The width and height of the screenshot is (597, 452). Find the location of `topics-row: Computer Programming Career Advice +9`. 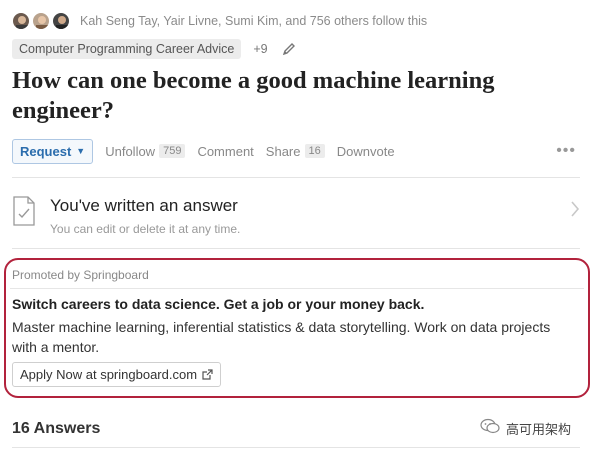

topics-row: Computer Programming Career Advice +9 is located at coordinates (154, 49).